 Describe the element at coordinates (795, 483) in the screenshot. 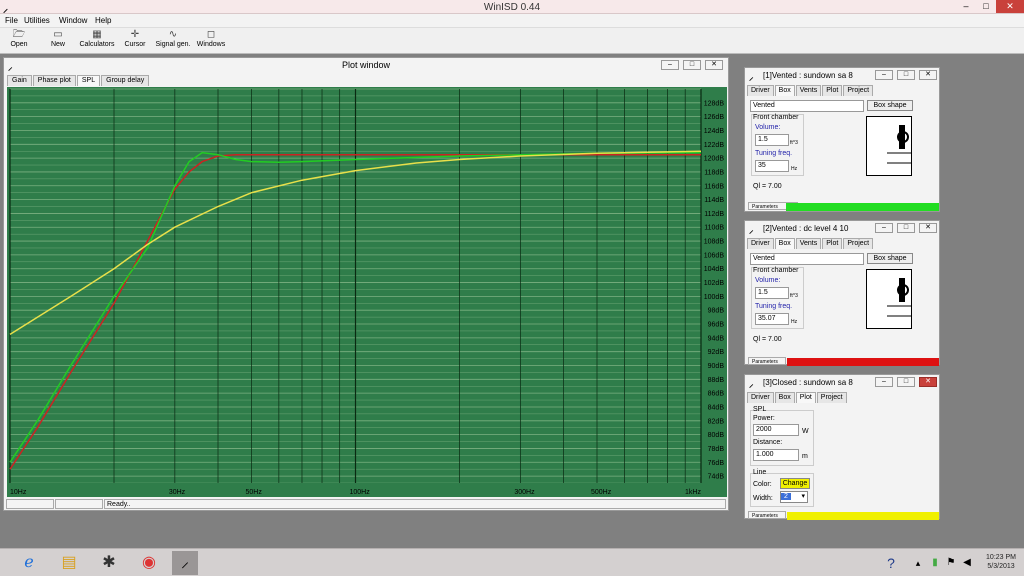

I see `change-color-button: Change` at that location.